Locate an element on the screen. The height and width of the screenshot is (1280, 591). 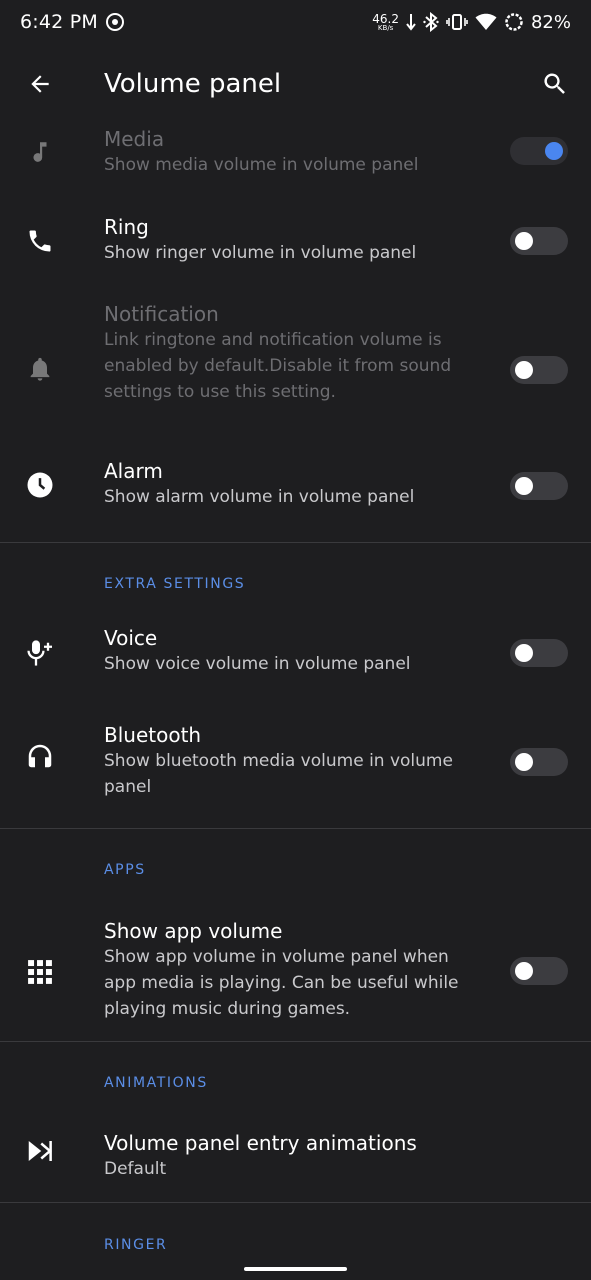
battery-saver-icon is located at coordinates (514, 22).